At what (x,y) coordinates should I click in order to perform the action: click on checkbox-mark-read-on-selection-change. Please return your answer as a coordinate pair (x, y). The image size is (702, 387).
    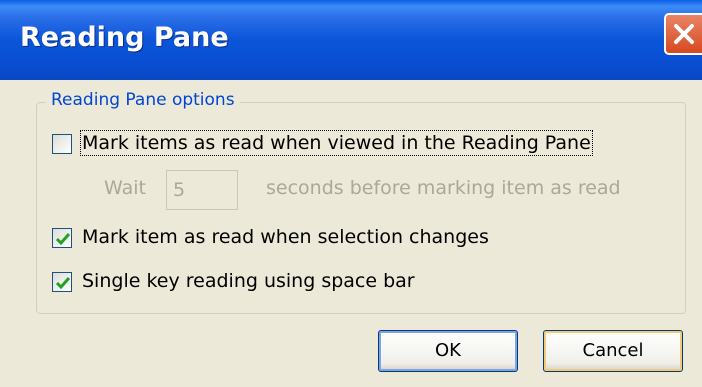
    Looking at the image, I should click on (62, 238).